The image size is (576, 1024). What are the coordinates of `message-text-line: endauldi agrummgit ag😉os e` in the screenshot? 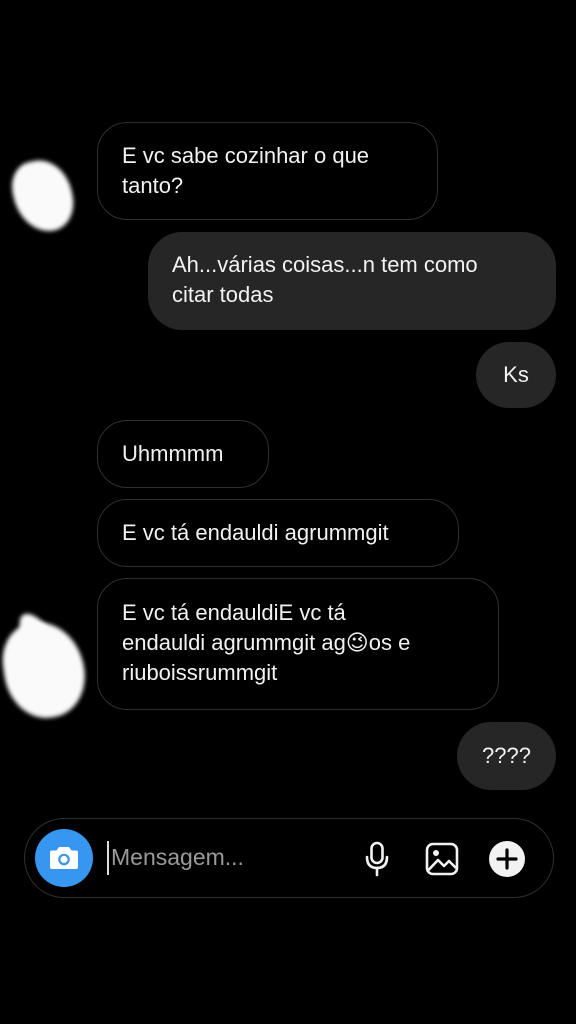 It's located at (266, 642).